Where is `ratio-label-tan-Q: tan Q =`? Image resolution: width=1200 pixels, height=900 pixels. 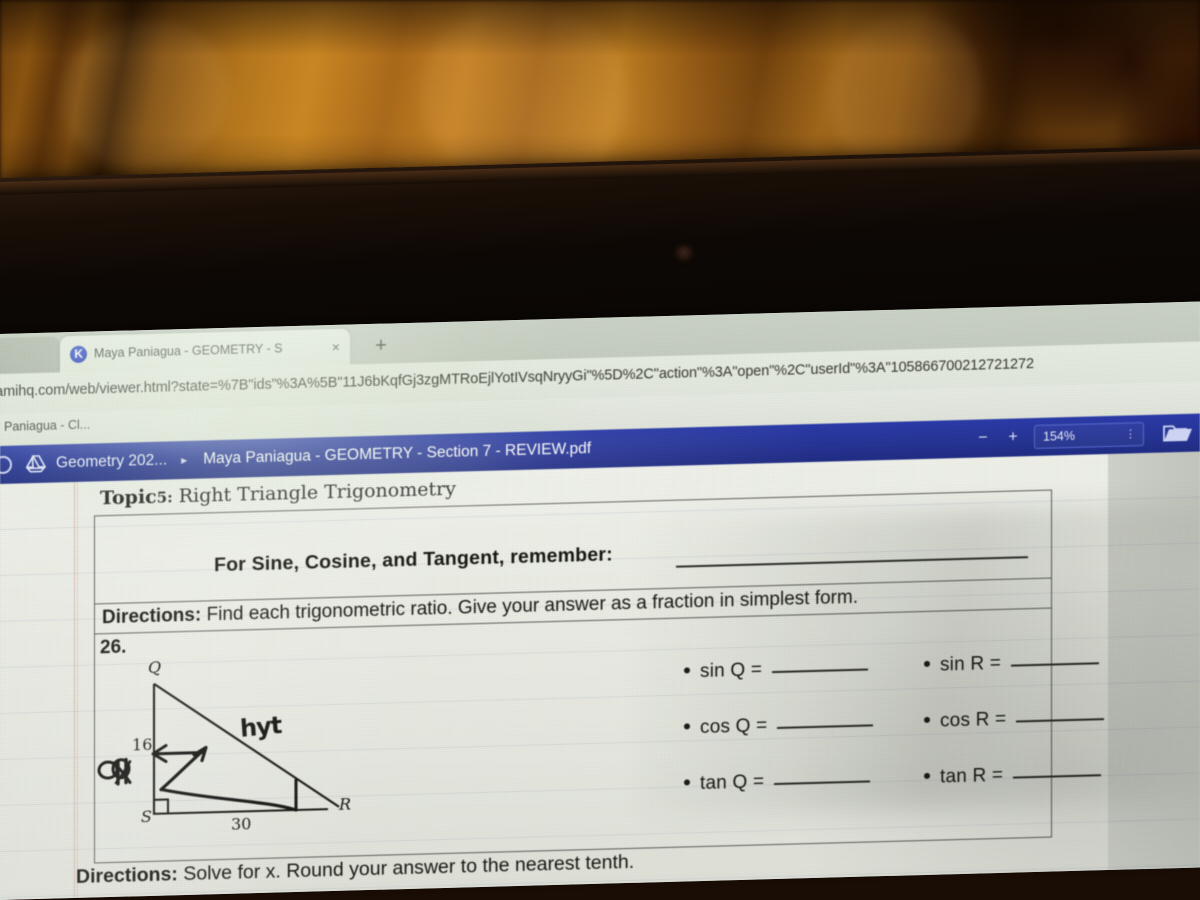 ratio-label-tan-Q: tan Q = is located at coordinates (732, 783).